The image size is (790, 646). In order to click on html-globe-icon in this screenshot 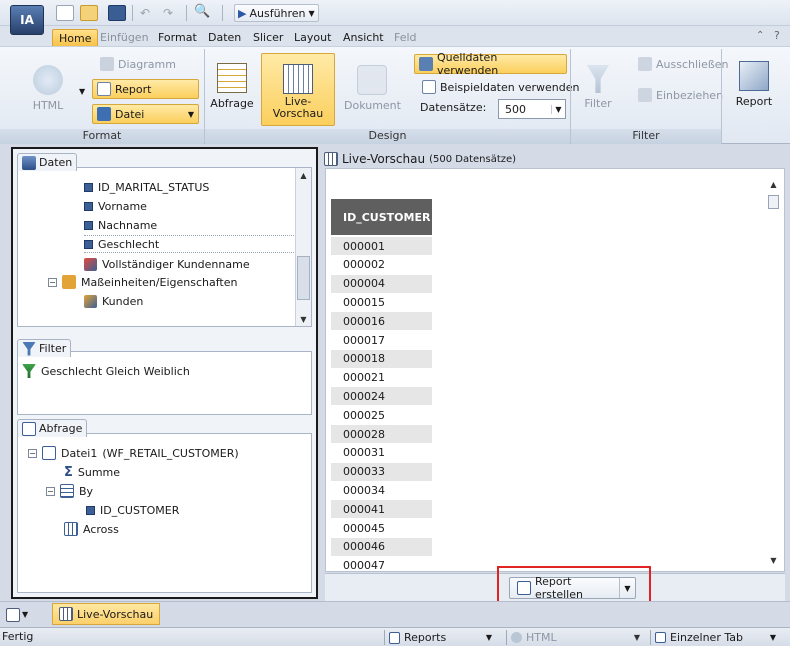, I will do `click(516, 637)`.